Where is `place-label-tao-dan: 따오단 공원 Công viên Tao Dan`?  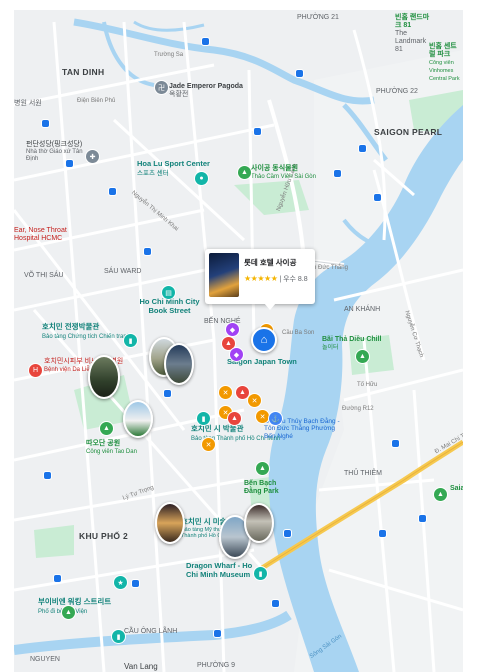
place-label-tao-dan: 따오단 공원 Công viên Tao Dan is located at coordinates (111, 448).